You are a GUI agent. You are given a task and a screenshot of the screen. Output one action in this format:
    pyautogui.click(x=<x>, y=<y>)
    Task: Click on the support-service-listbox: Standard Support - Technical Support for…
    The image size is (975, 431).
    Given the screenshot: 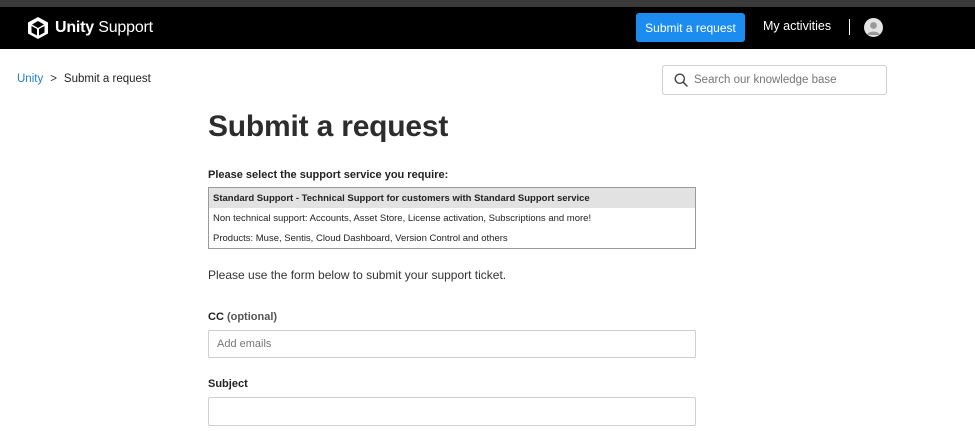 What is the action you would take?
    pyautogui.click(x=452, y=218)
    